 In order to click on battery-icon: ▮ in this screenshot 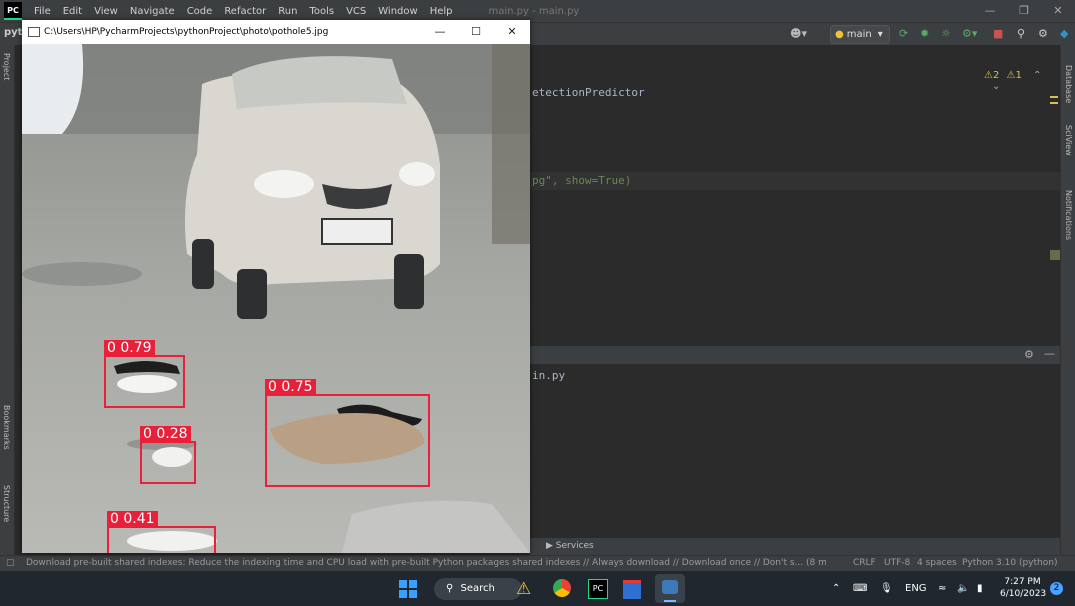, I will do `click(980, 588)`.